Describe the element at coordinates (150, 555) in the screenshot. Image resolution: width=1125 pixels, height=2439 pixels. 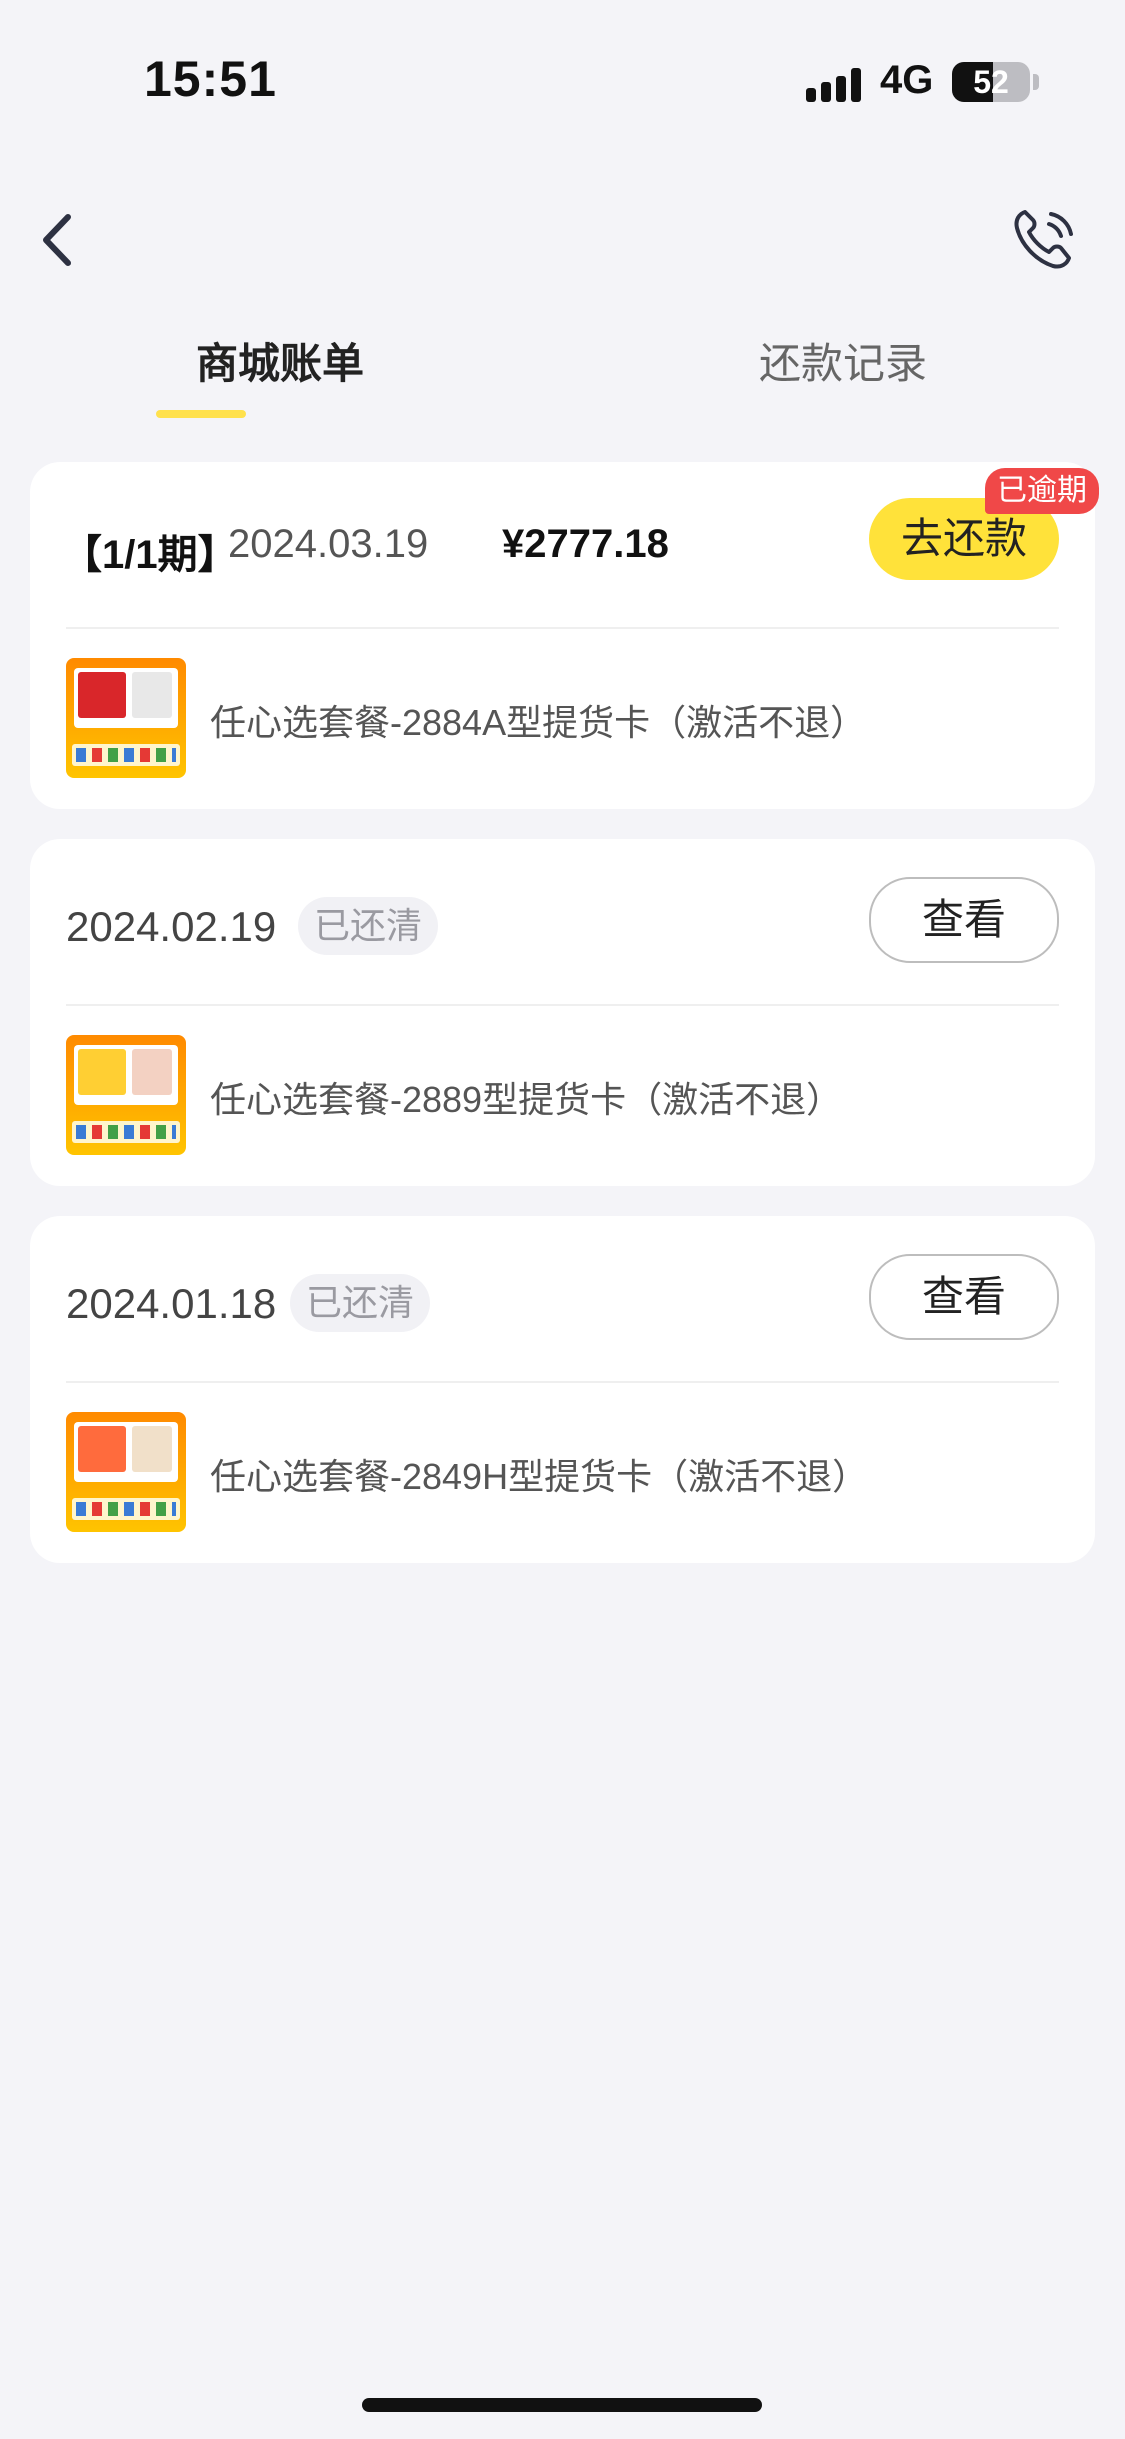
I see `bill-period: 【1/1期】` at that location.